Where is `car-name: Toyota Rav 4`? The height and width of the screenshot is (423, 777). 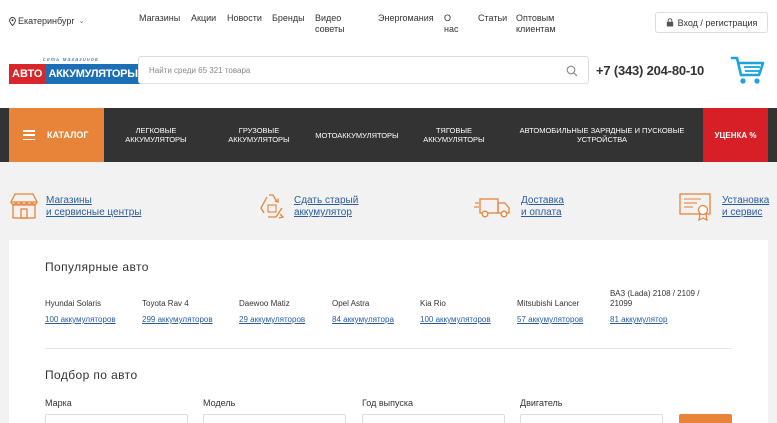 car-name: Toyota Rav 4 is located at coordinates (165, 303).